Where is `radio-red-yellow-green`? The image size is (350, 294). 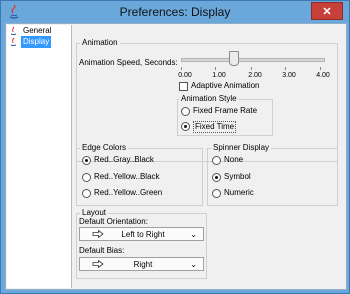 radio-red-yellow-green is located at coordinates (86, 193).